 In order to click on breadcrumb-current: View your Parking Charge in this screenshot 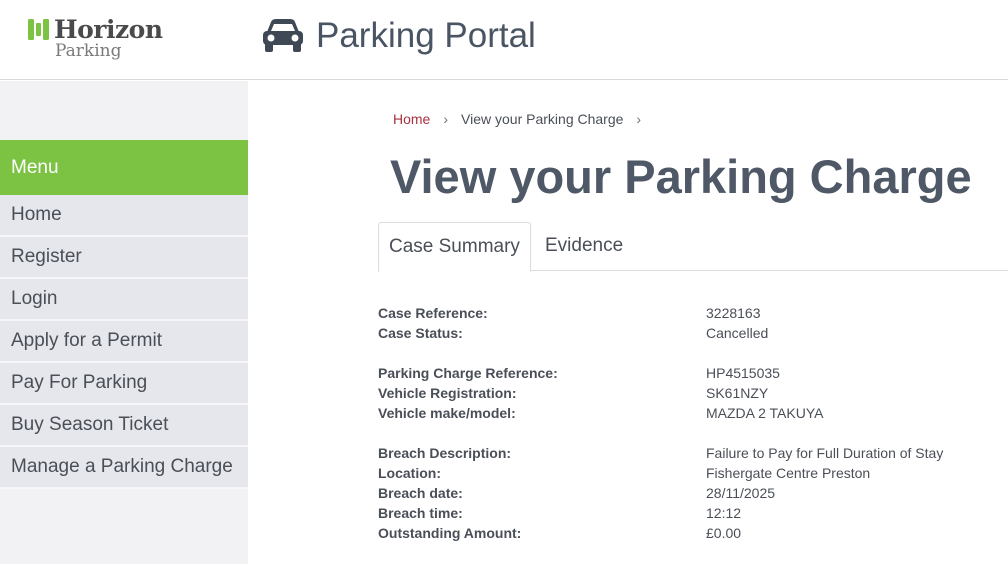, I will do `click(542, 119)`.